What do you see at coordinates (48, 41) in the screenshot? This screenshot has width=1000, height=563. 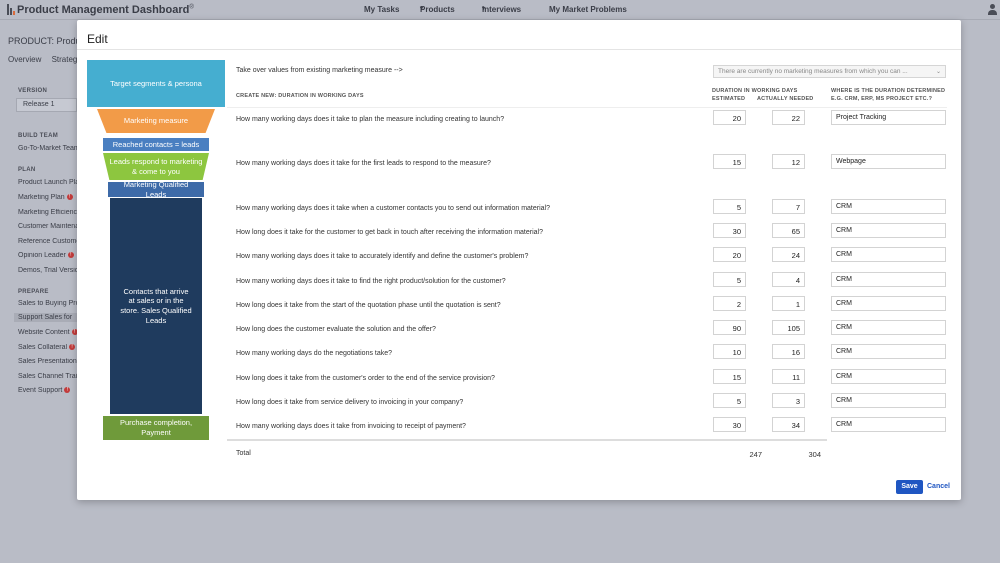 I see `product-title: PRODUCT: Product` at bounding box center [48, 41].